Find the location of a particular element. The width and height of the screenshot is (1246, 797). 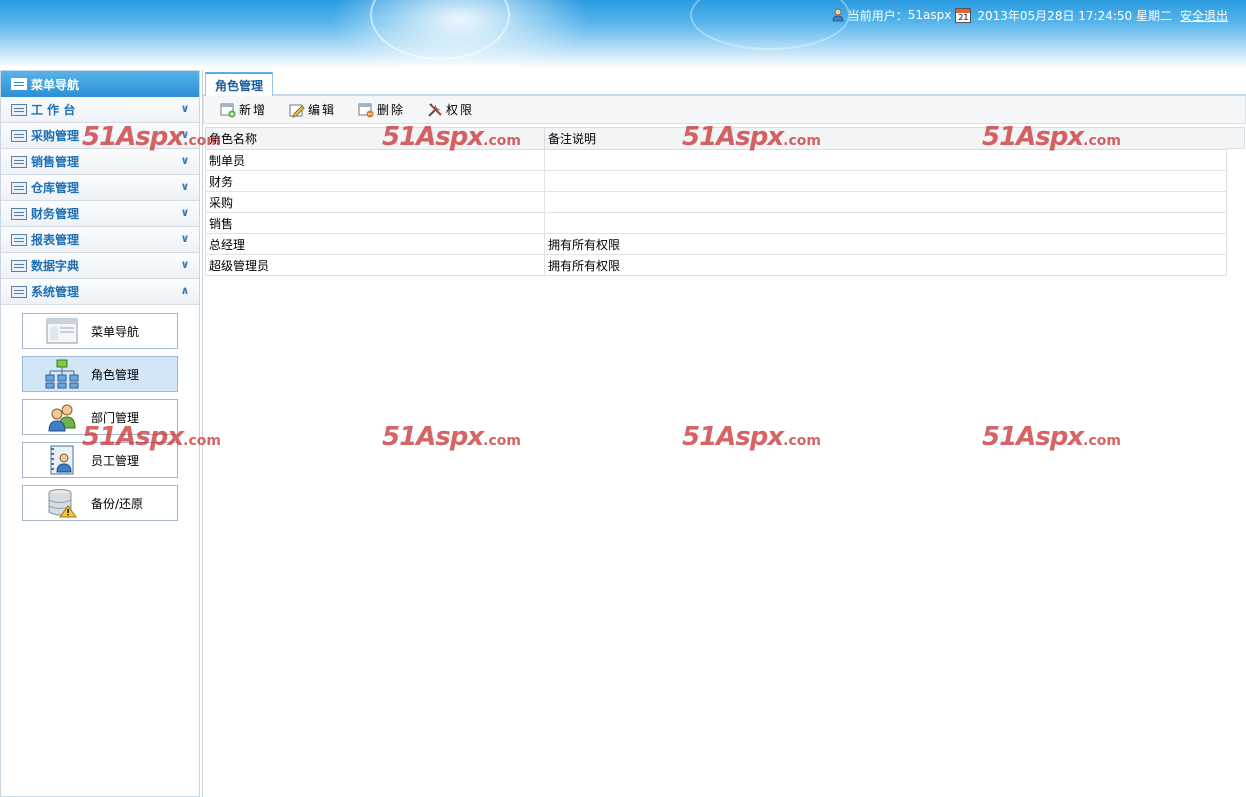

delete-icon is located at coordinates (366, 110).